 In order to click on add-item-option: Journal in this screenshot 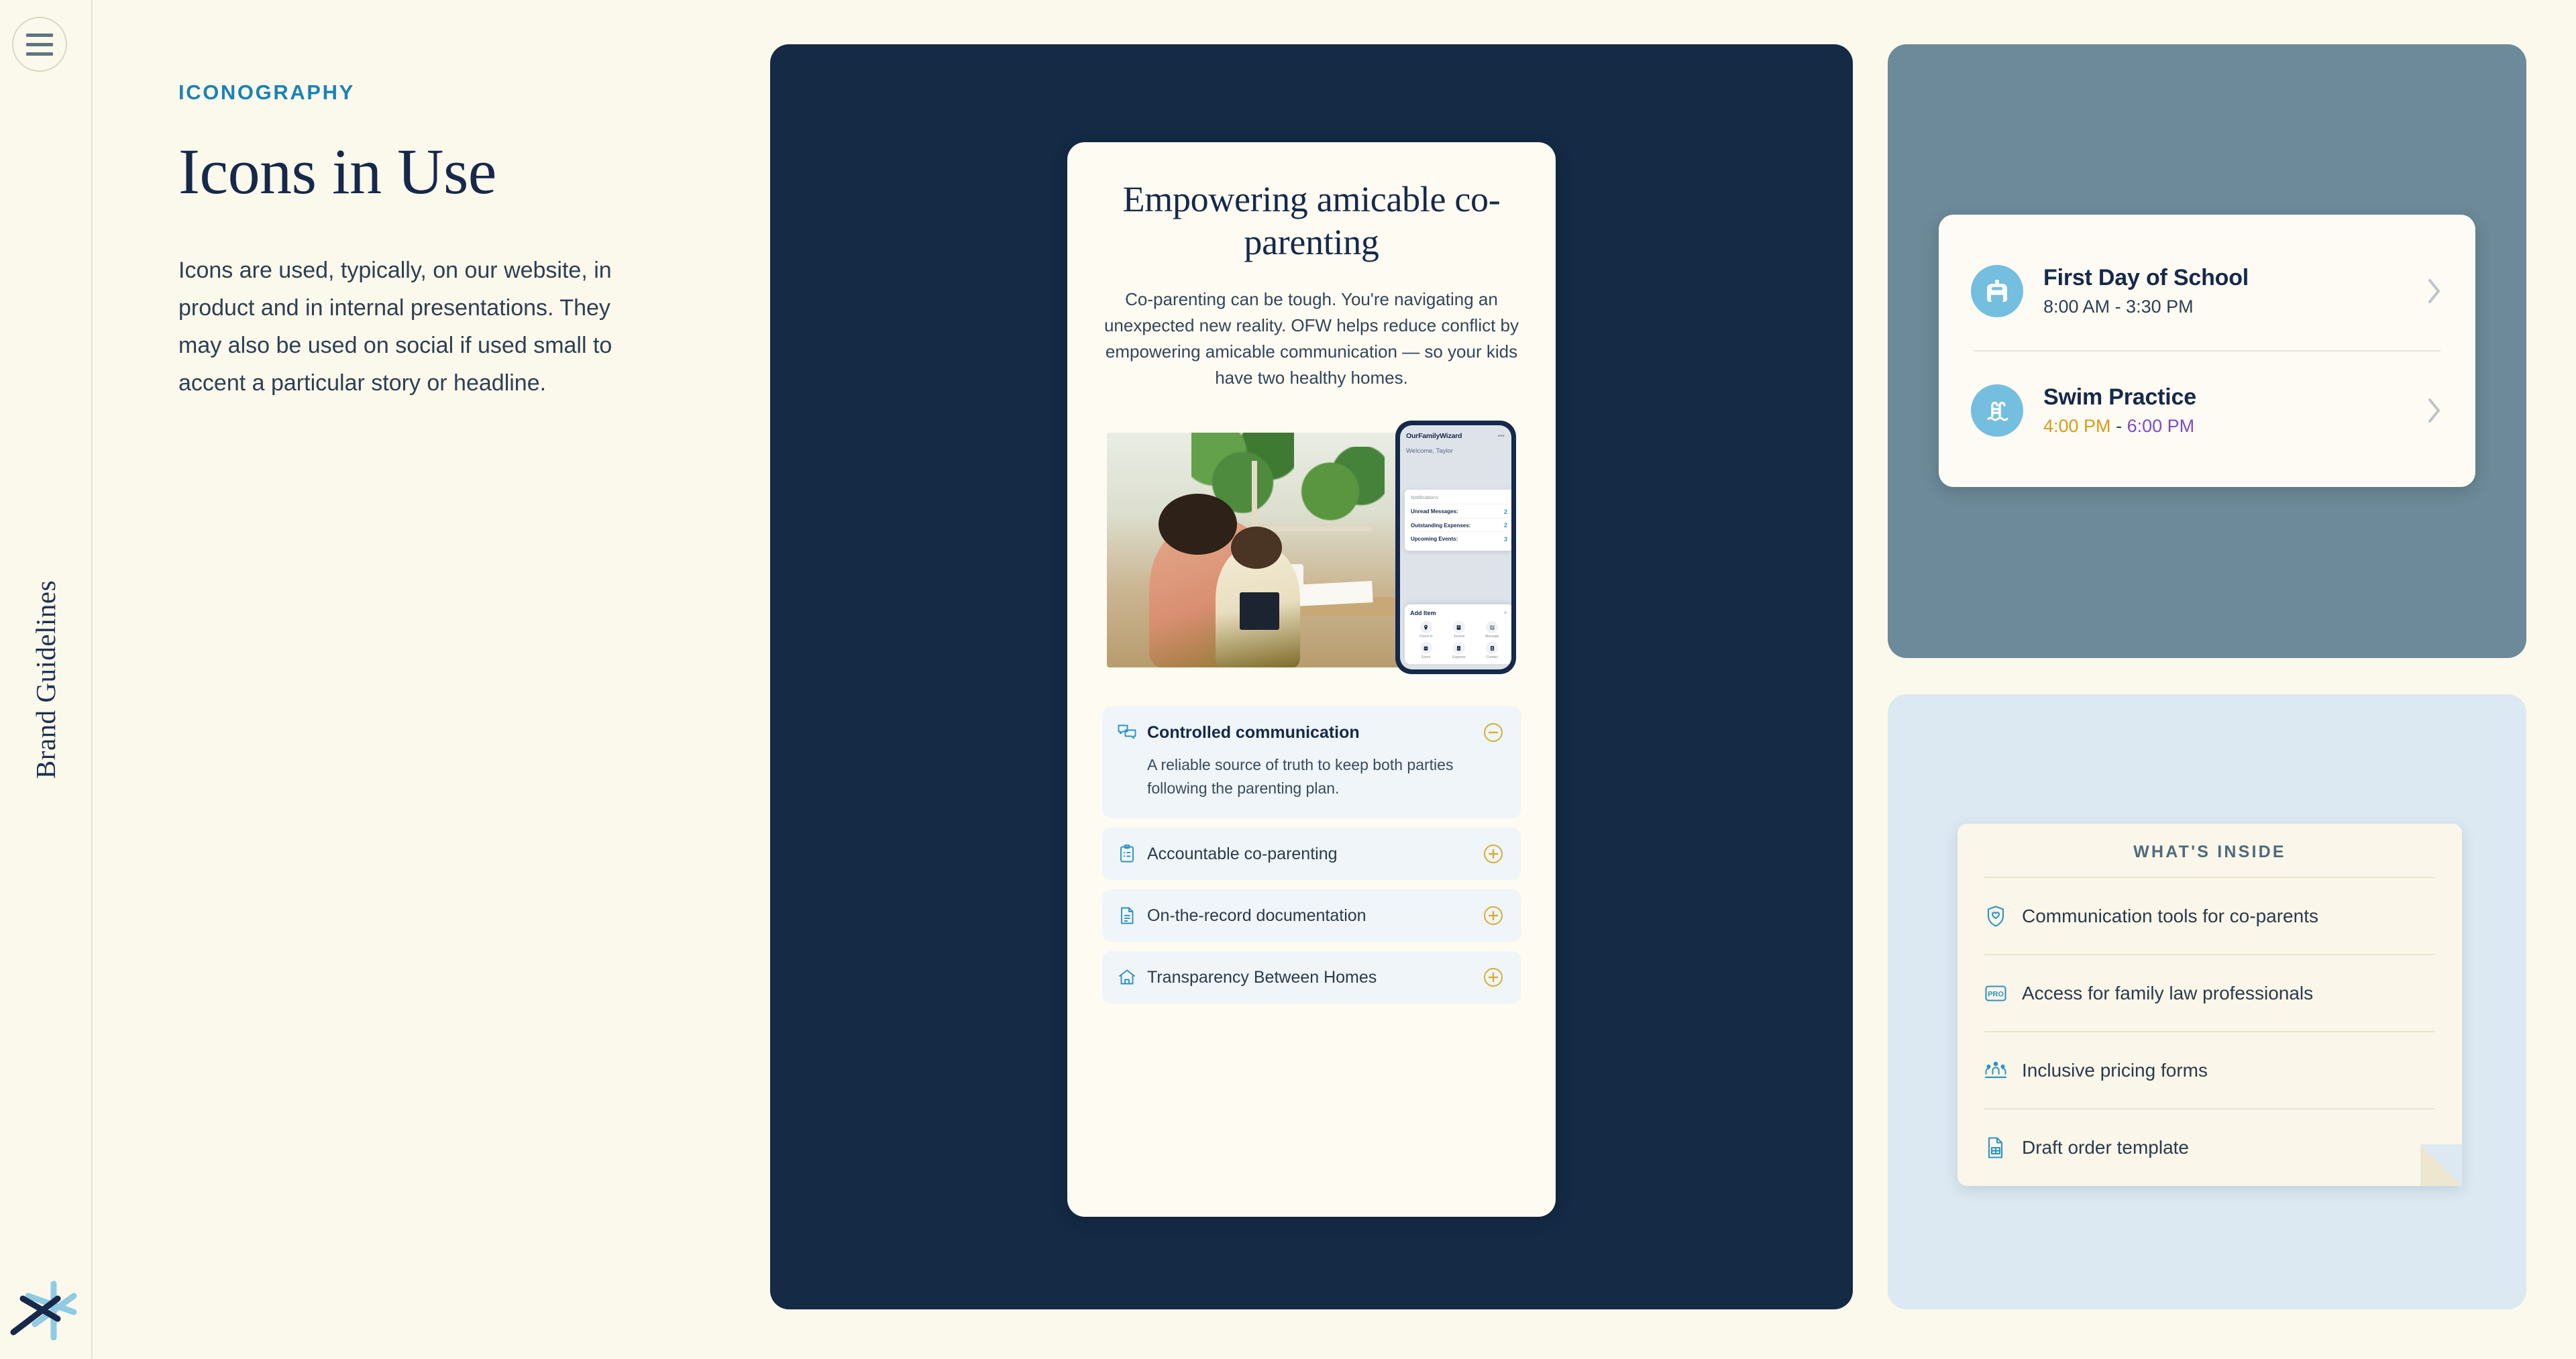, I will do `click(1458, 630)`.